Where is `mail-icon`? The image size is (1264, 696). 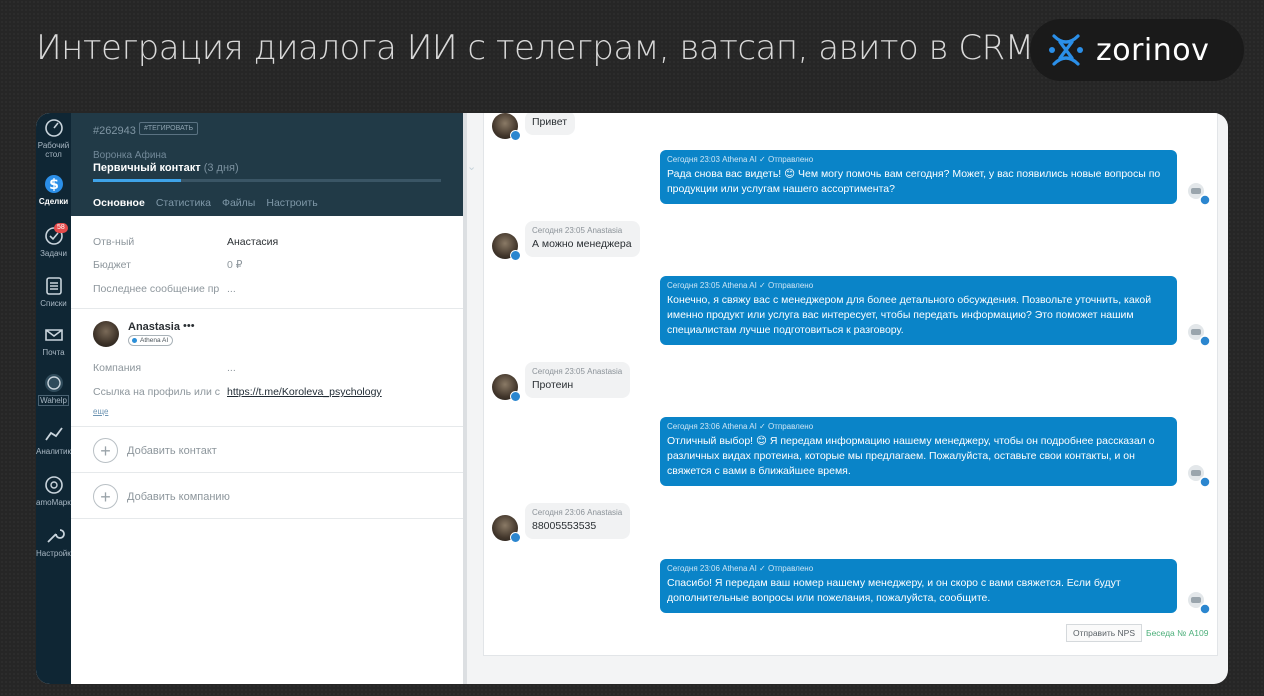
mail-icon is located at coordinates (53, 335).